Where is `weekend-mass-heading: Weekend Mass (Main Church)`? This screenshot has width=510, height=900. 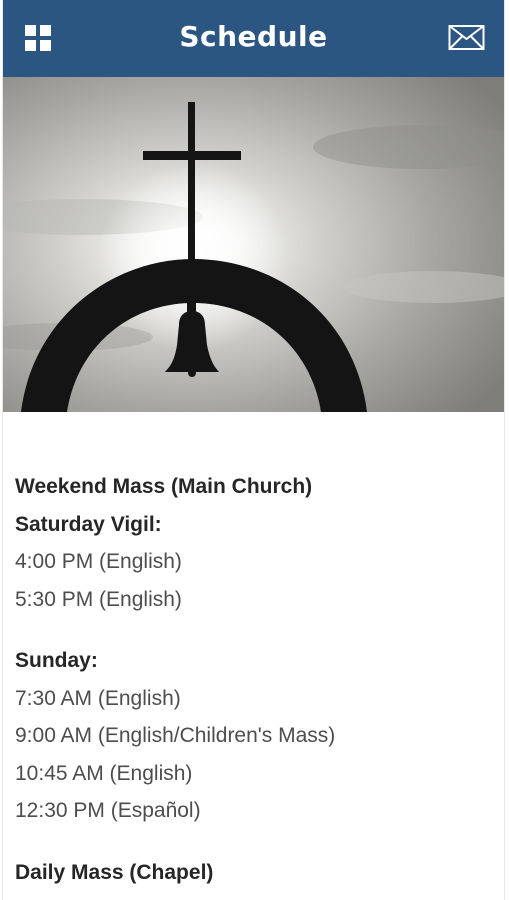
weekend-mass-heading: Weekend Mass (Main Church) is located at coordinates (164, 486).